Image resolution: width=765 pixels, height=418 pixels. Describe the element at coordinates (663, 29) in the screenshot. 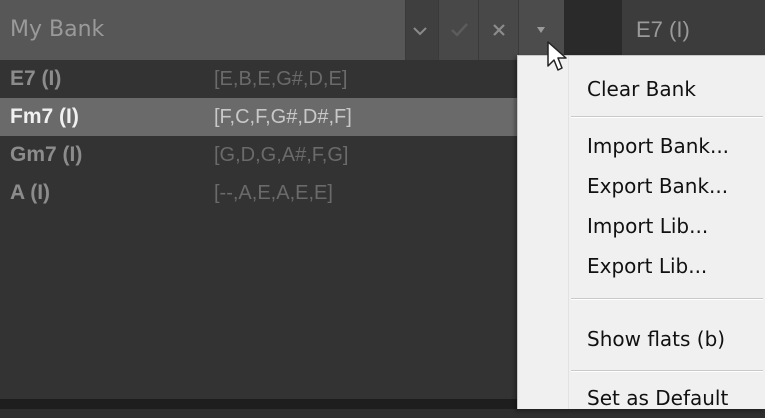

I see `current-chord-label: E7 (I)` at that location.